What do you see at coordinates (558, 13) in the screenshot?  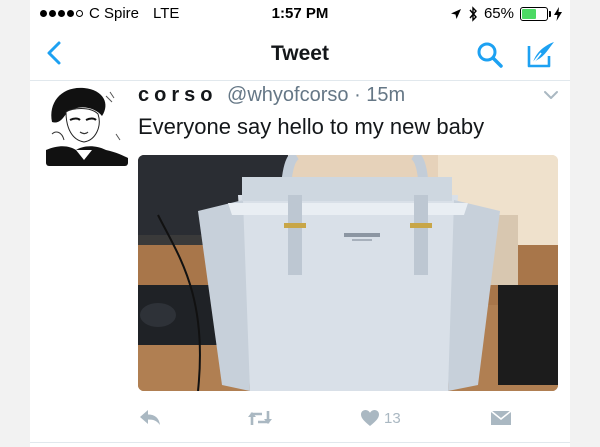 I see `charging-icon` at bounding box center [558, 13].